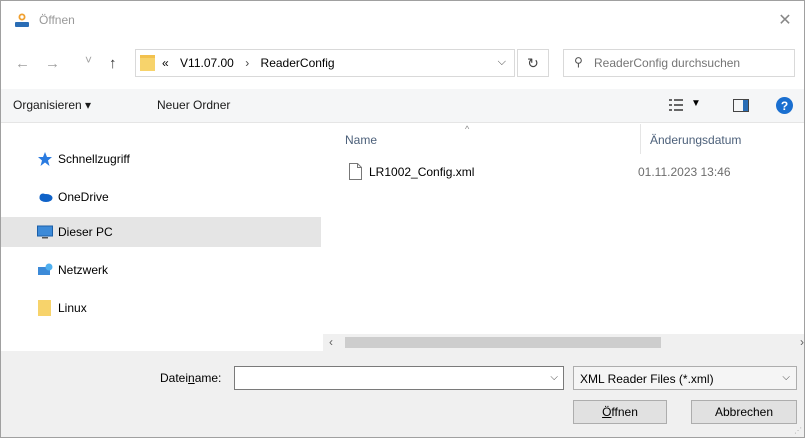  What do you see at coordinates (57, 20) in the screenshot?
I see `window-title: Öffnen` at bounding box center [57, 20].